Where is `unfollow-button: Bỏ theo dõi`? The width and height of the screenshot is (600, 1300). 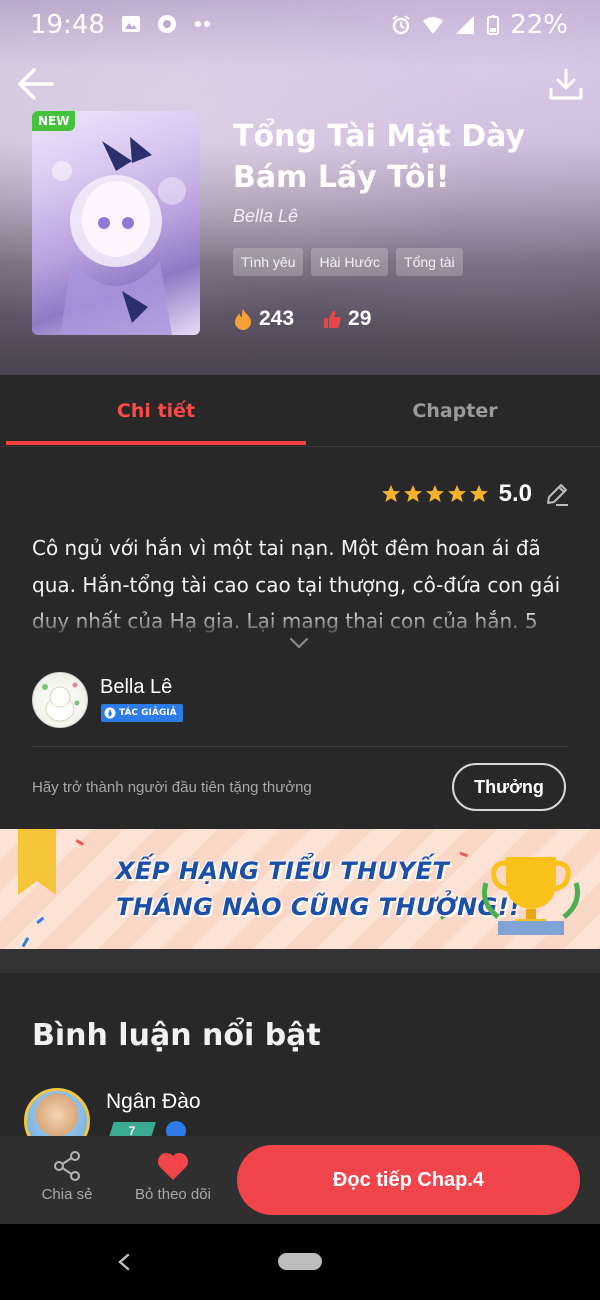 unfollow-button: Bỏ theo dõi is located at coordinates (173, 1180).